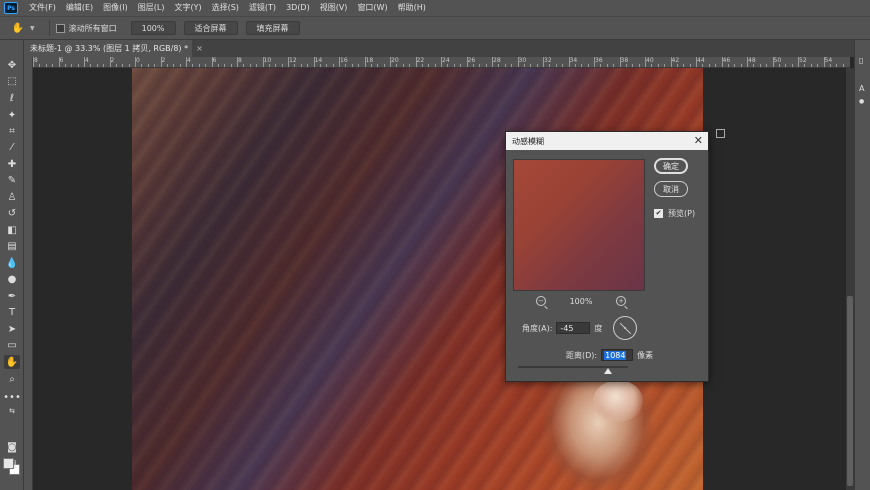 The width and height of the screenshot is (870, 490). What do you see at coordinates (369, 60) in the screenshot?
I see `ruler-label: 18` at bounding box center [369, 60].